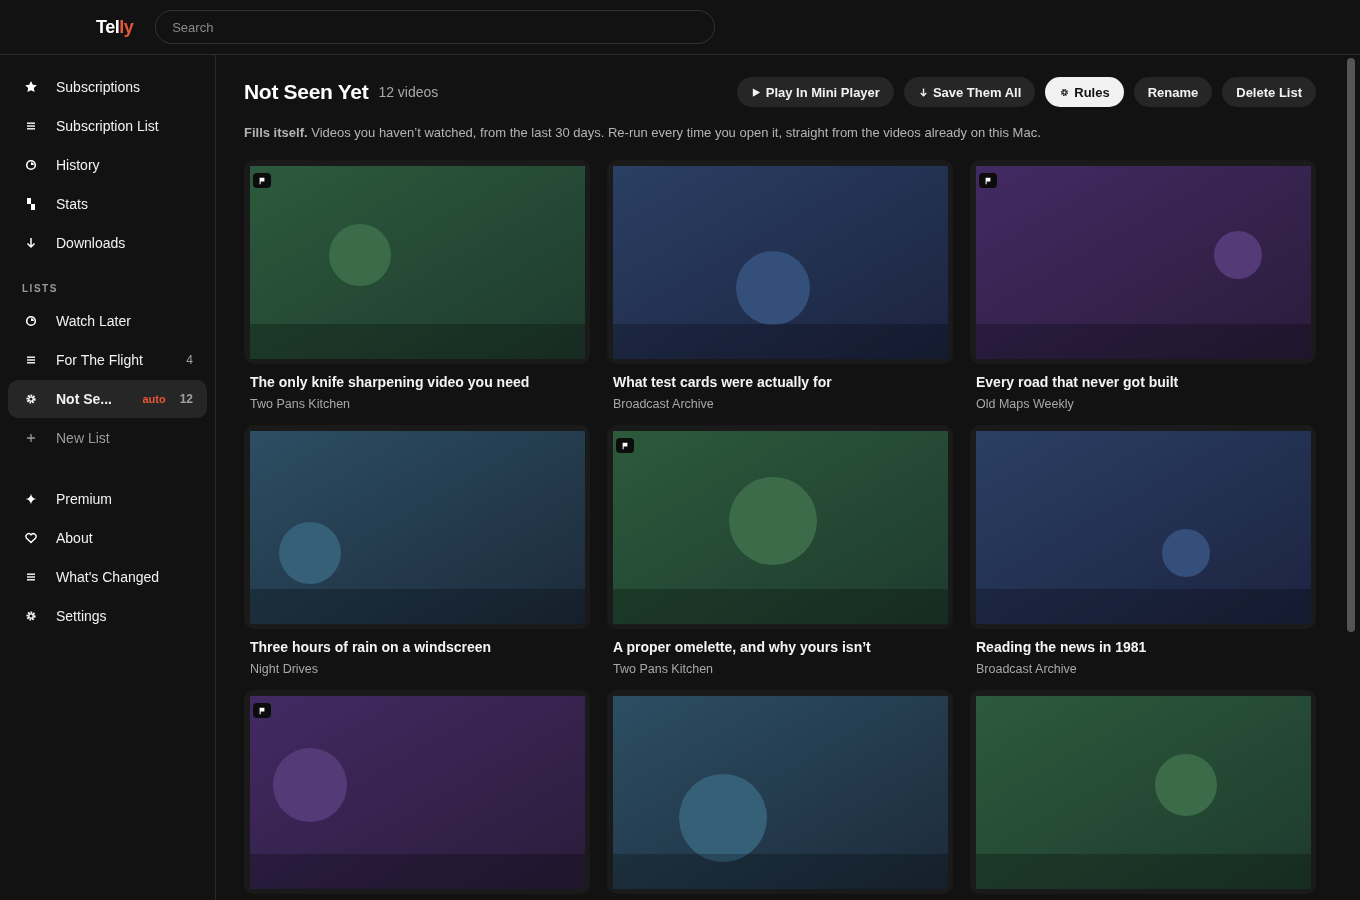 The height and width of the screenshot is (900, 1360). I want to click on sidebar-item: Subscriptions, so click(107, 87).